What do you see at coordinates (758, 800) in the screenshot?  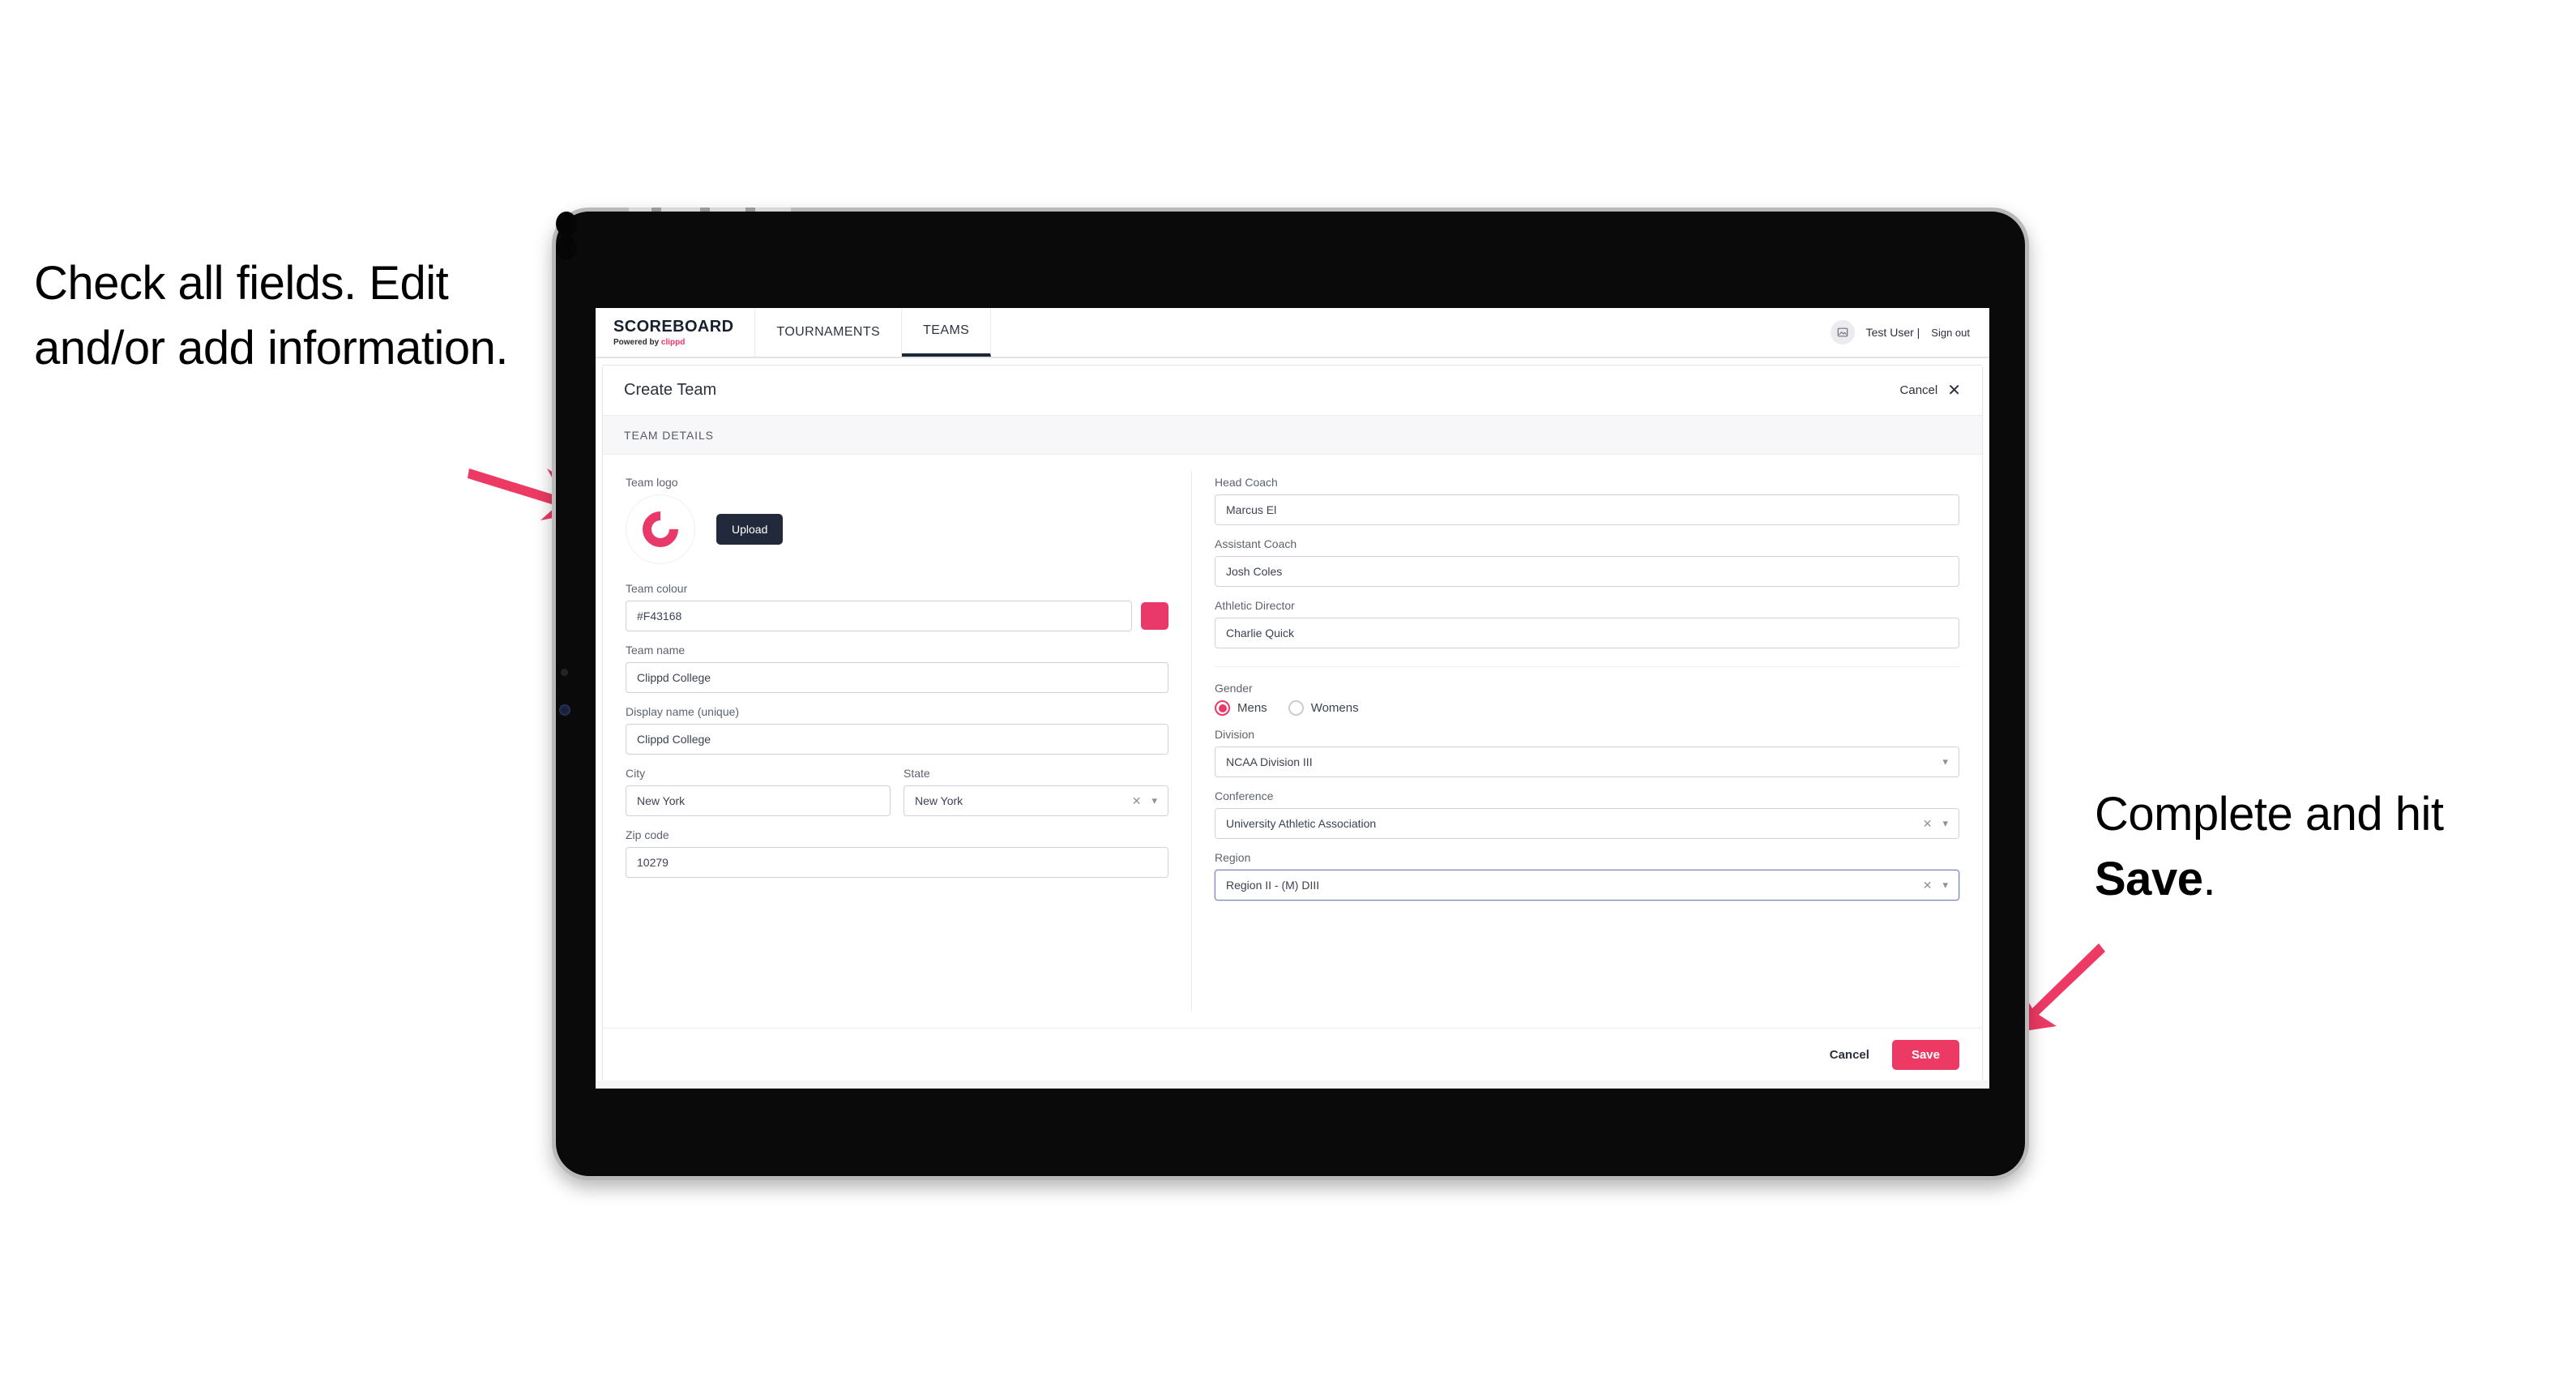 I see `city-input: New York` at bounding box center [758, 800].